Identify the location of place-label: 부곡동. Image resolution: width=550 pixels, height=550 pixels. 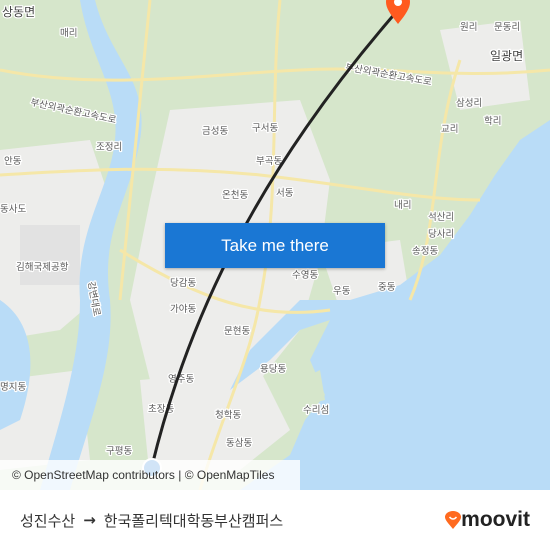
(269, 161).